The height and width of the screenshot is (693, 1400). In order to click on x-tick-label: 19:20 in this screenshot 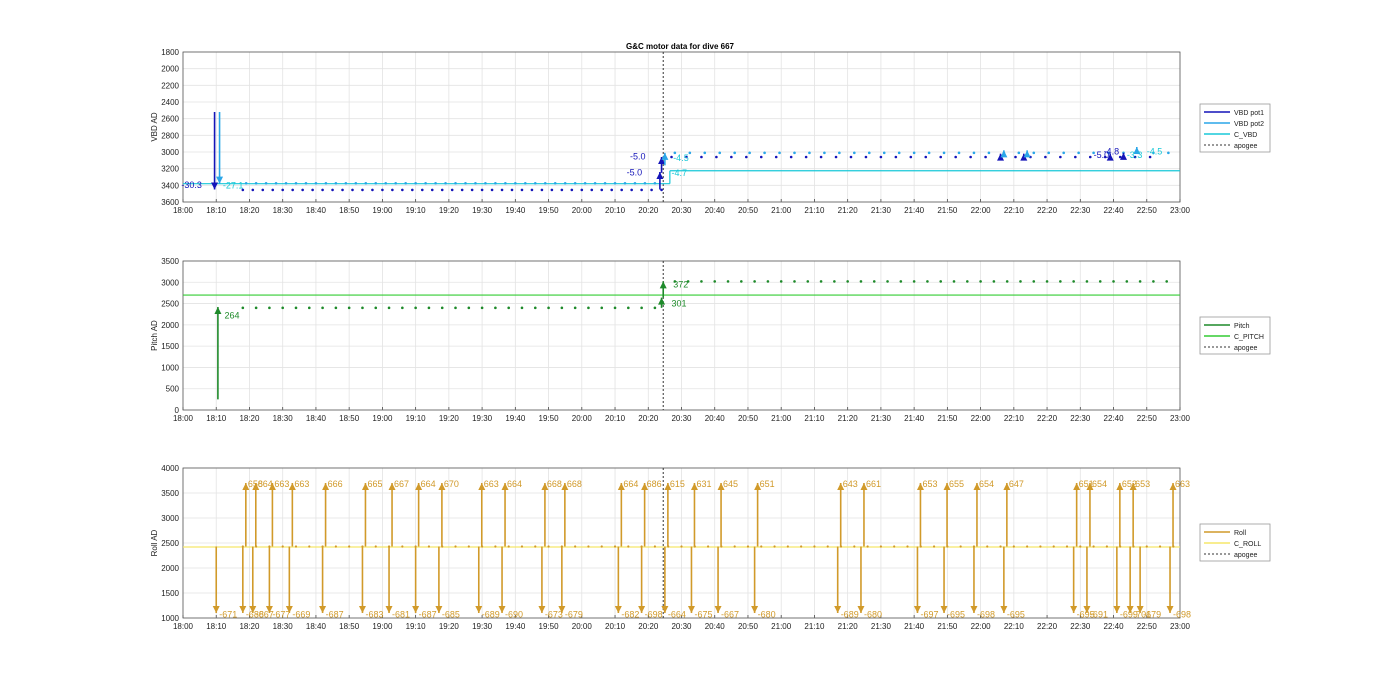, I will do `click(449, 210)`.